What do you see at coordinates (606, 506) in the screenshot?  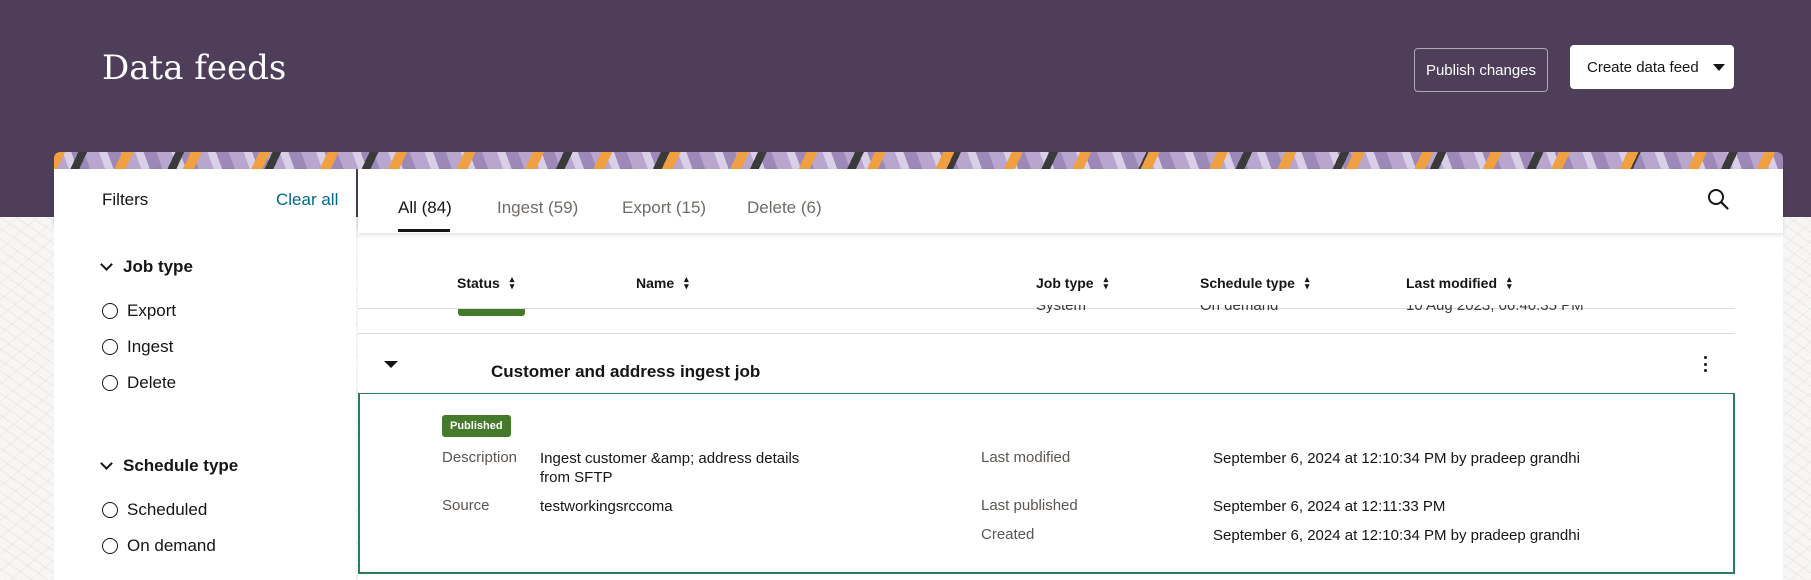 I see `source-value: testworkingsrccoma` at bounding box center [606, 506].